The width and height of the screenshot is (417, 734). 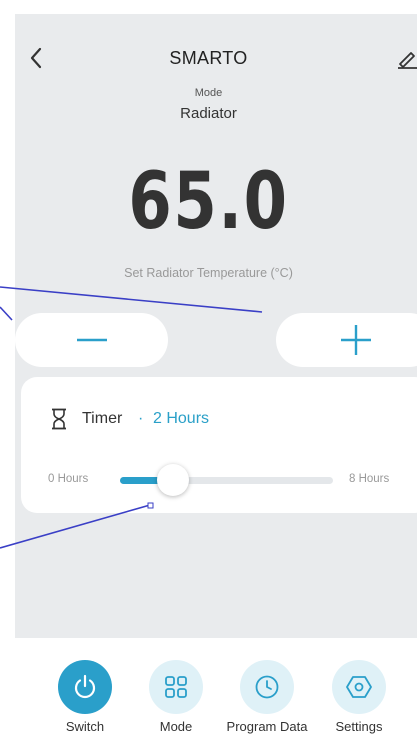 I want to click on nav-settings-circle, so click(x=359, y=687).